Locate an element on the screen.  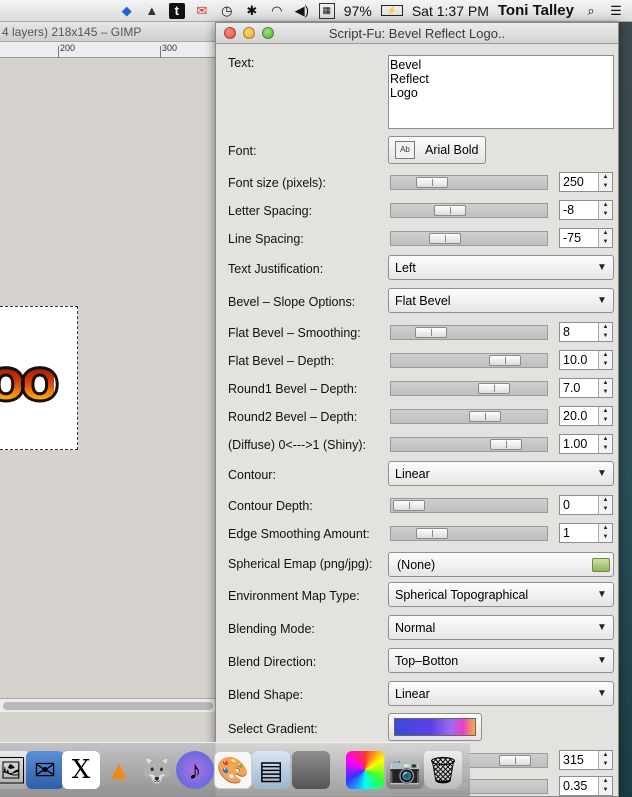
spinbox-value: 315 is located at coordinates (580, 760).